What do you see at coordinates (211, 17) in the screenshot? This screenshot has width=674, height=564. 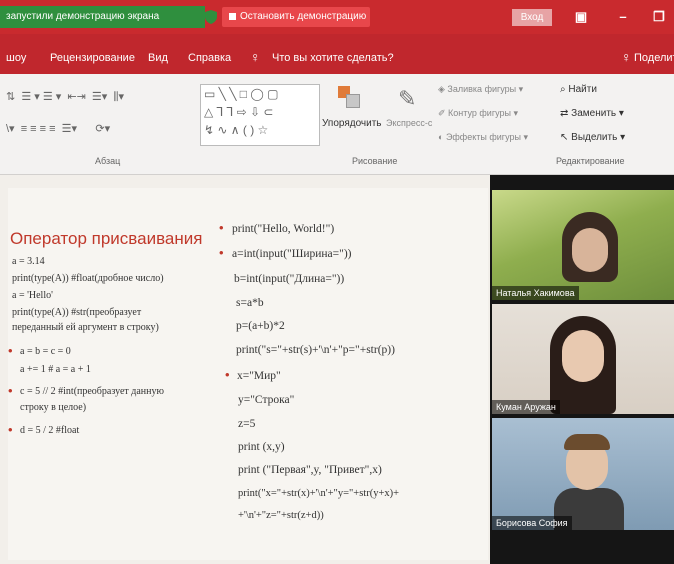 I see `shield-icon` at bounding box center [211, 17].